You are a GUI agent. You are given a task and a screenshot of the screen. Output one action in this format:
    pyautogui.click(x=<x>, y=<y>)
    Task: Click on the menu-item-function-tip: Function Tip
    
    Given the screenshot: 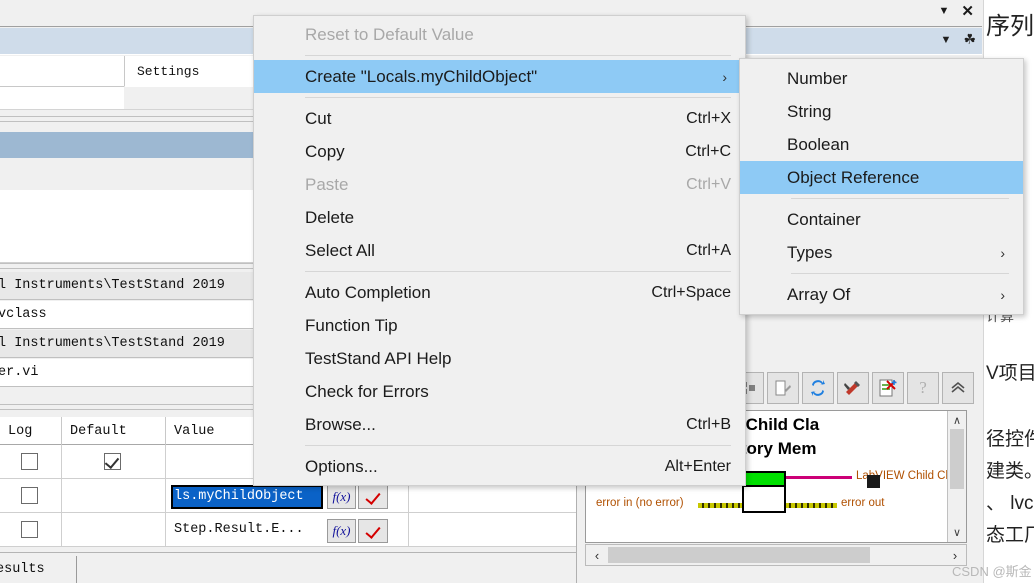 What is the action you would take?
    pyautogui.click(x=499, y=325)
    